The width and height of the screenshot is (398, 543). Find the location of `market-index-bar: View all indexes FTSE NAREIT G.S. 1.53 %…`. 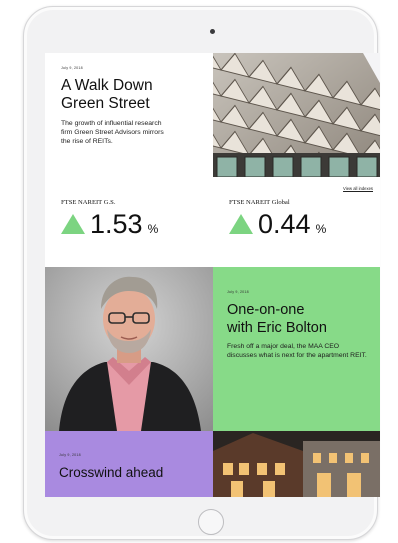

market-index-bar: View all indexes FTSE NAREIT G.S. 1.53 %… is located at coordinates (212, 222).